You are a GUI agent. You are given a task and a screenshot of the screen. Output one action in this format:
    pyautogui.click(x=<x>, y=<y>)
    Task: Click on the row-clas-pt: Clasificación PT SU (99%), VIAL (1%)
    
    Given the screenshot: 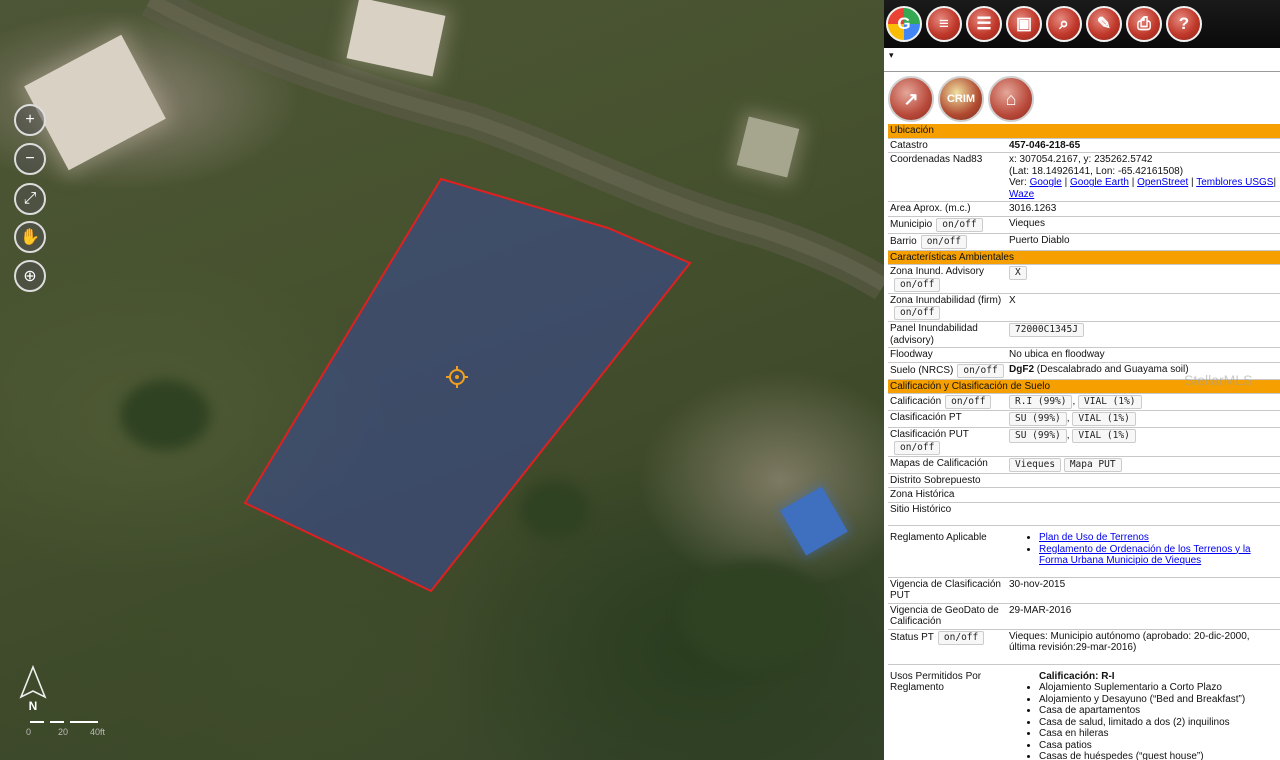 What is the action you would take?
    pyautogui.click(x=1084, y=419)
    